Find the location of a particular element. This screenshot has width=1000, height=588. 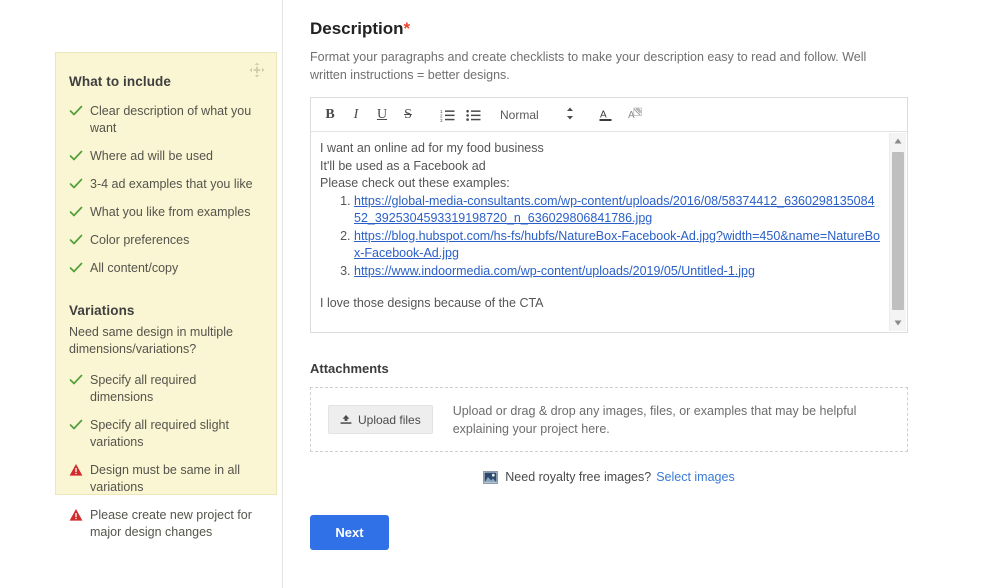

list-item-label: Color preferences is located at coordinates (140, 240).